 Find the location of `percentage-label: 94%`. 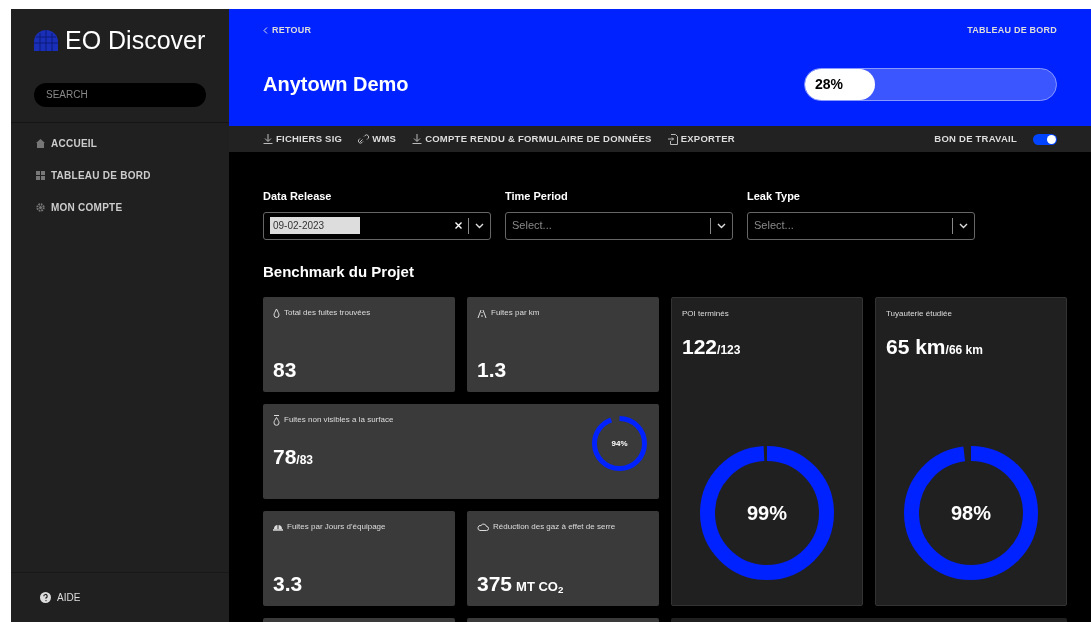

percentage-label: 94% is located at coordinates (619, 443).